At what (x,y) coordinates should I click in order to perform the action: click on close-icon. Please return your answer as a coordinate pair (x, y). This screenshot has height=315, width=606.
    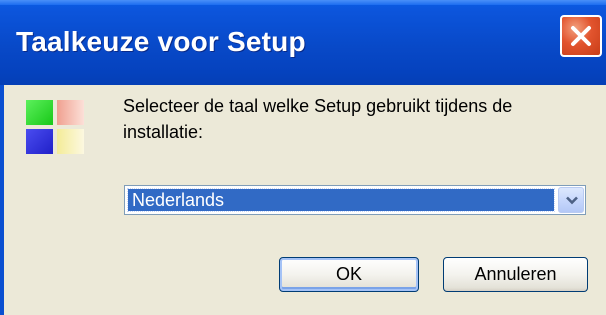
    Looking at the image, I should click on (581, 36).